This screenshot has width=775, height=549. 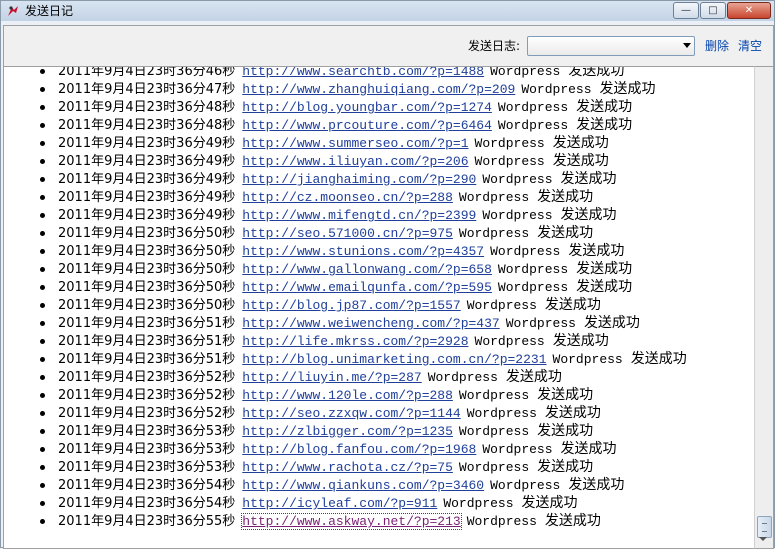 I want to click on log-url-link: http://www.weiwencheng.com/?p=437, so click(x=370, y=323).